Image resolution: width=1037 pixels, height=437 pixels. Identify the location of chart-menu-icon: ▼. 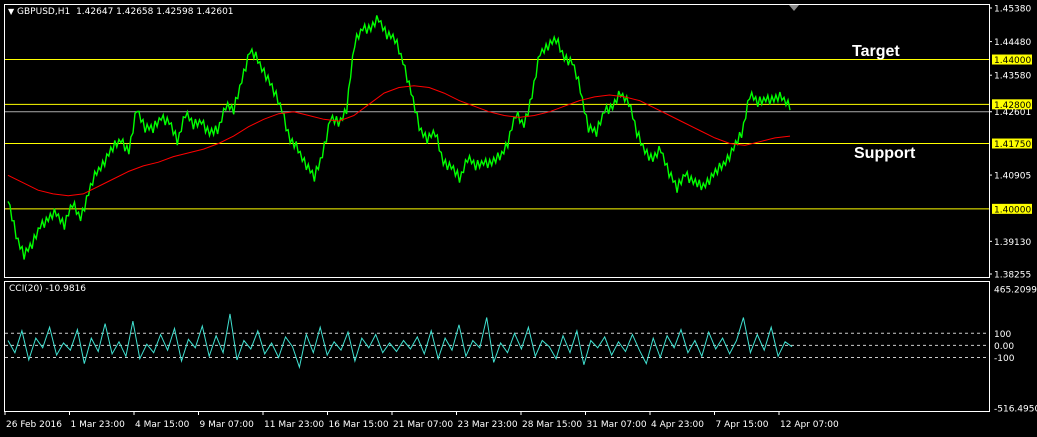
(11, 11).